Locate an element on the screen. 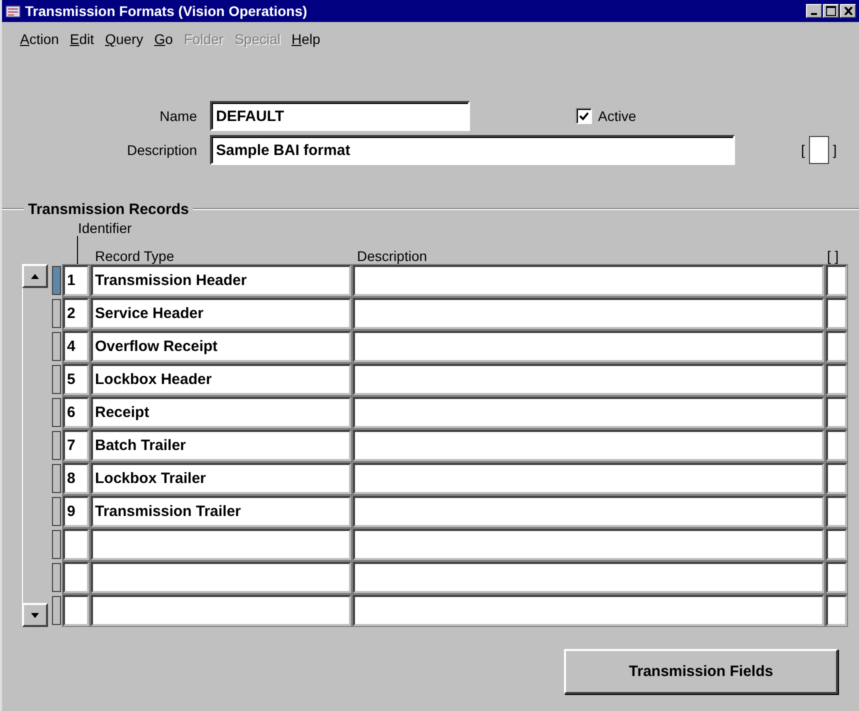 The image size is (859, 711). up-arrow-icon is located at coordinates (35, 276).